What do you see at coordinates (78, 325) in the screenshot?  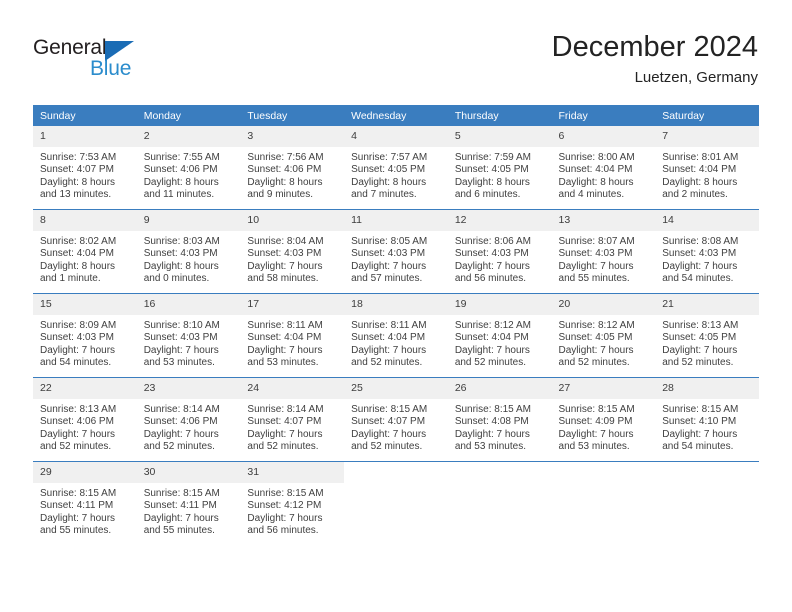 I see `sunrise-text: Sunrise: 8:09 AM` at bounding box center [78, 325].